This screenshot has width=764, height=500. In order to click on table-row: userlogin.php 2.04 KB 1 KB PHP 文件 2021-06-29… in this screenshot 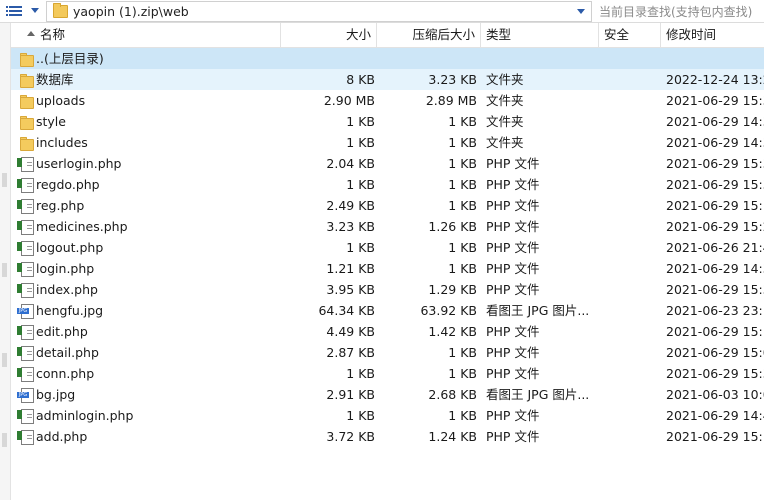, I will do `click(387, 163)`.